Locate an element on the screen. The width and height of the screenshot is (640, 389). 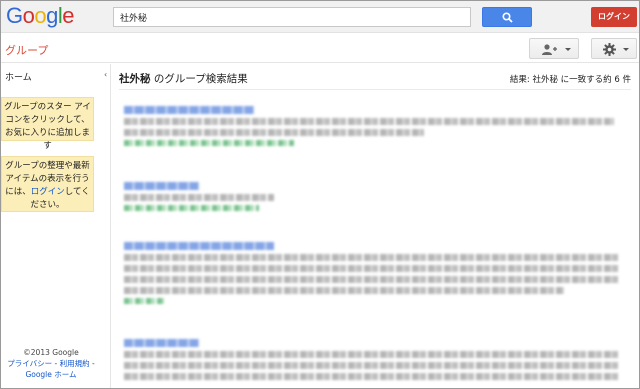
search-input is located at coordinates (292, 17).